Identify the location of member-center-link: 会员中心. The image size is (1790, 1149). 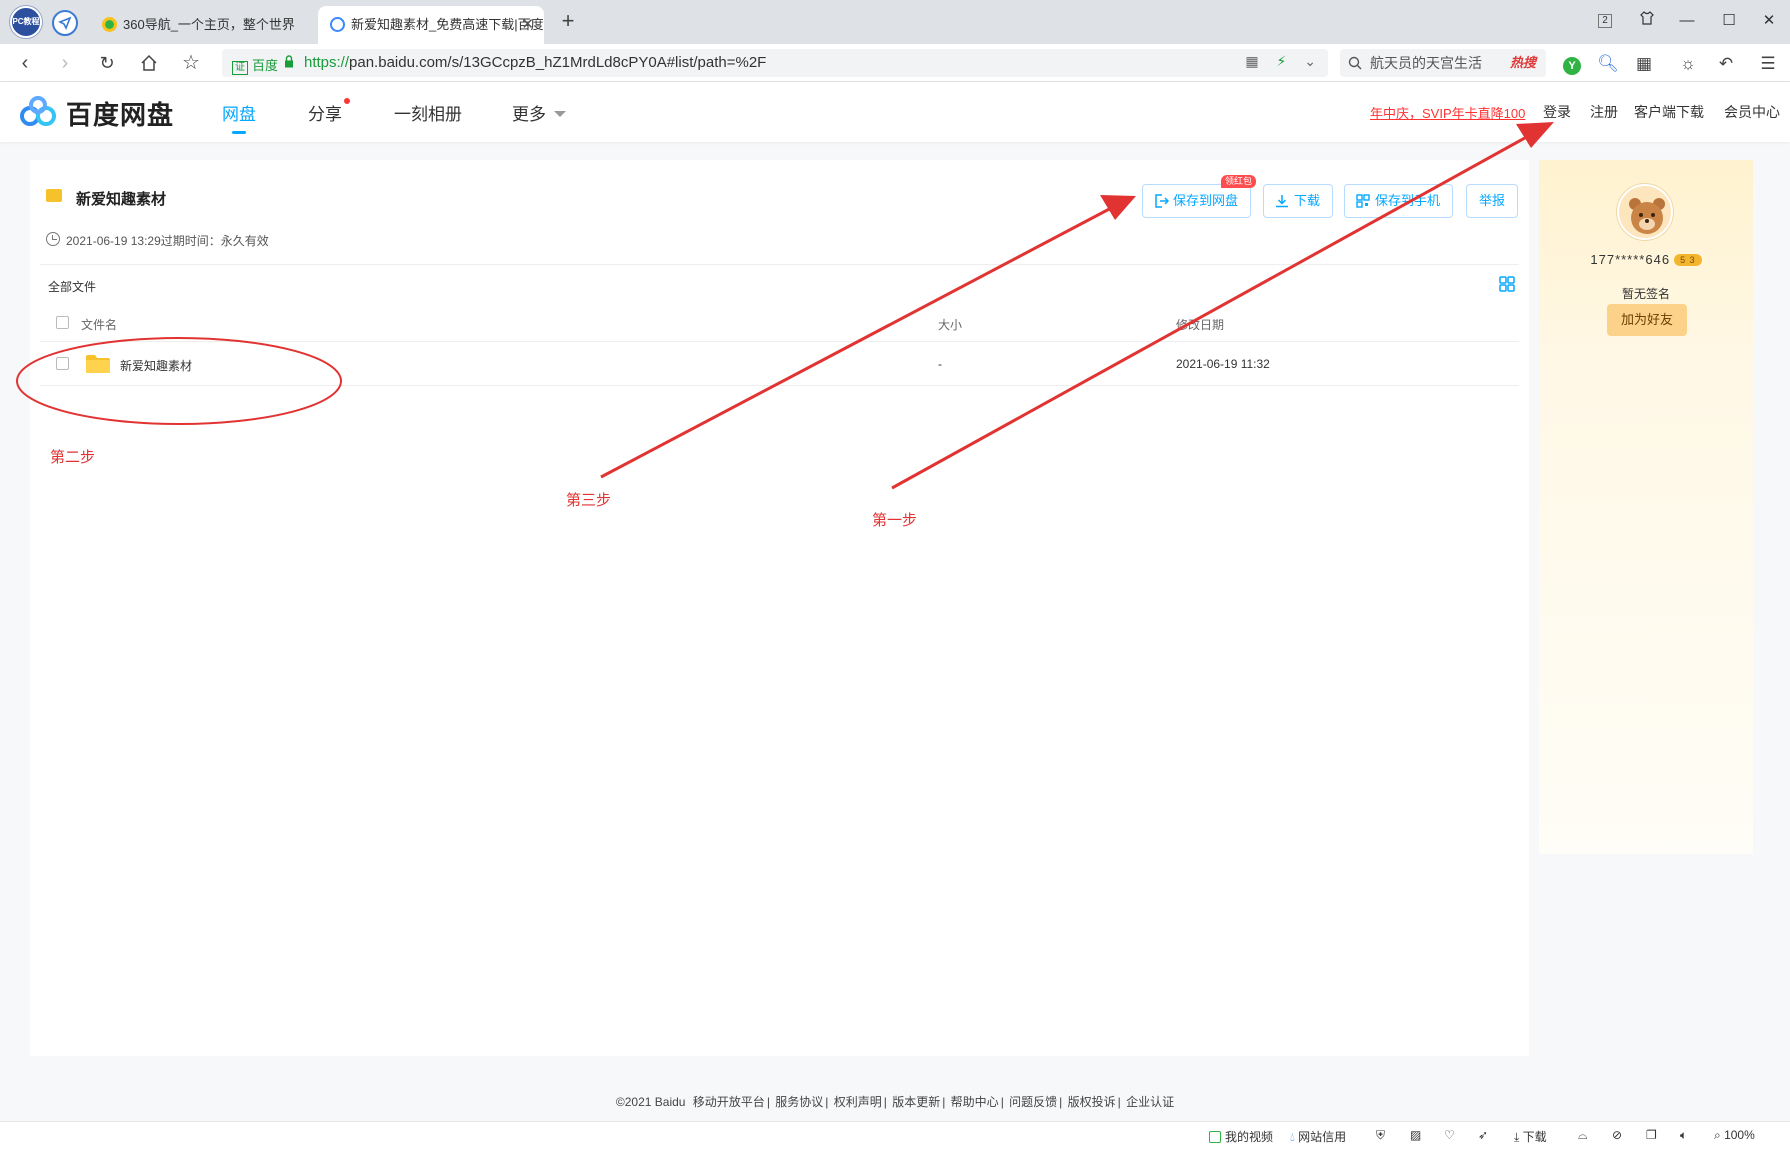
(1752, 112).